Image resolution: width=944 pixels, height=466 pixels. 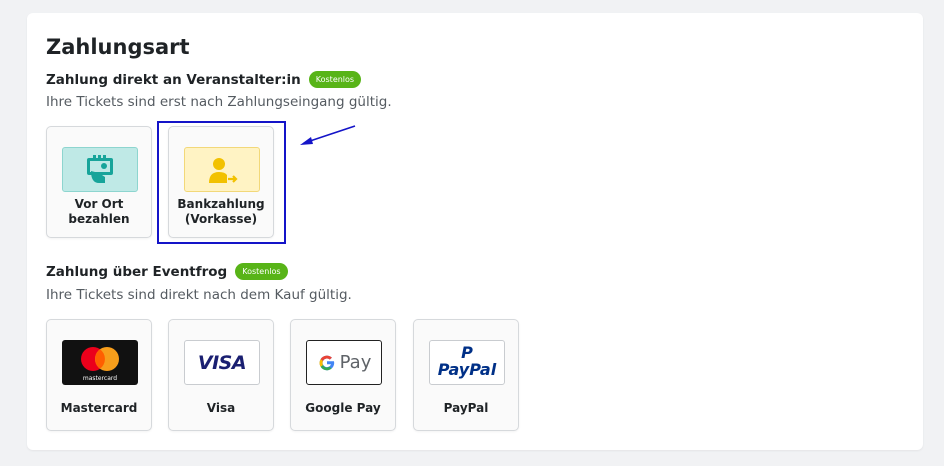 I want to click on pay-on-site-icon, so click(x=100, y=169).